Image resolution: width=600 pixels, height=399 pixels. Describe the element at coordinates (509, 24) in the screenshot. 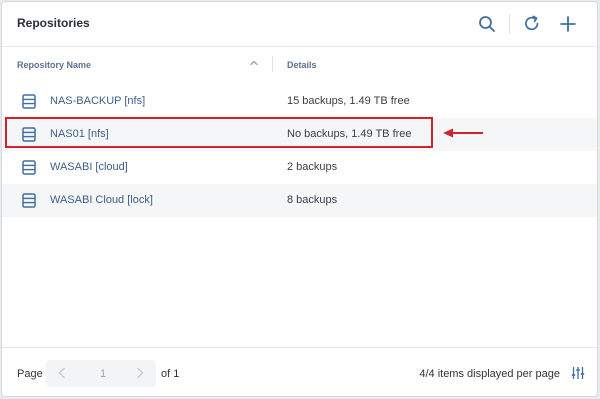

I see `header-divider` at that location.